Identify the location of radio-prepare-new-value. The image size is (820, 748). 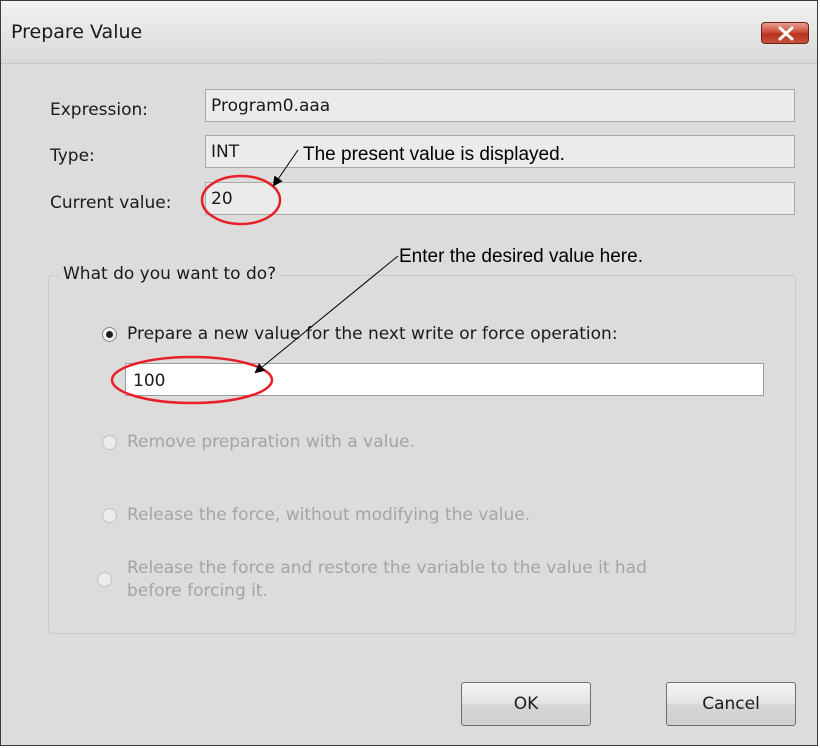
(109, 334).